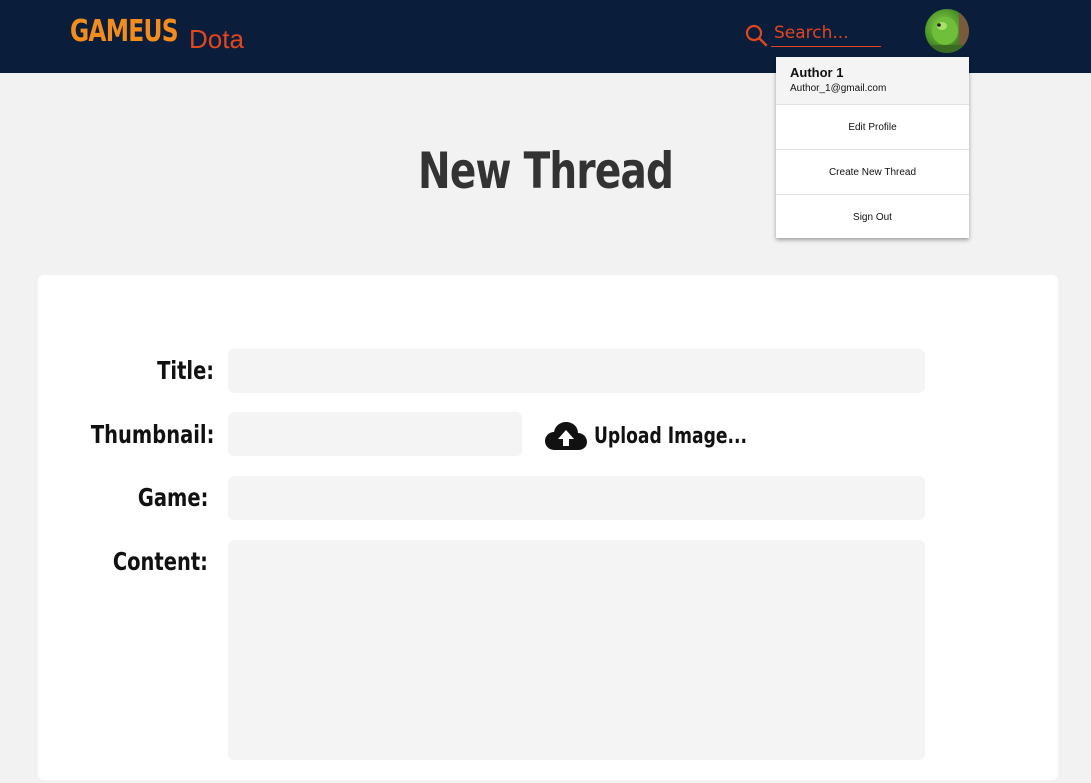 This screenshot has width=1091, height=783. Describe the element at coordinates (160, 561) in the screenshot. I see `content-label: Content:` at that location.